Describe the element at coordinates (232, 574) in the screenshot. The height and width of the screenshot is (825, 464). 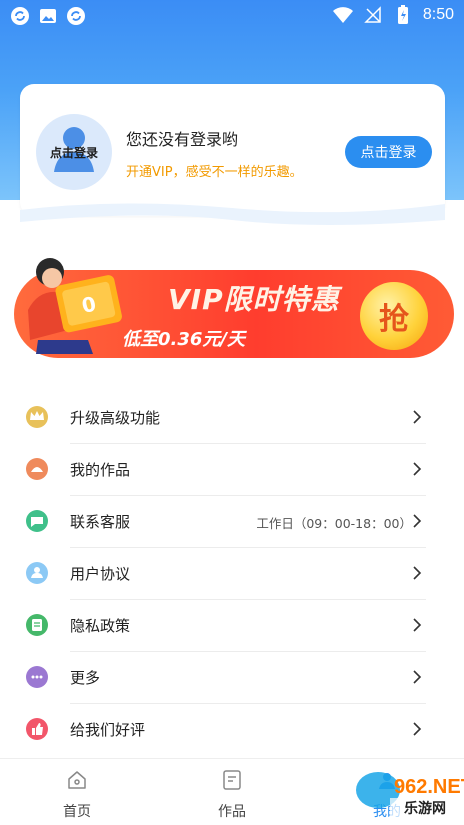
I see `list-item: 用户协议` at that location.